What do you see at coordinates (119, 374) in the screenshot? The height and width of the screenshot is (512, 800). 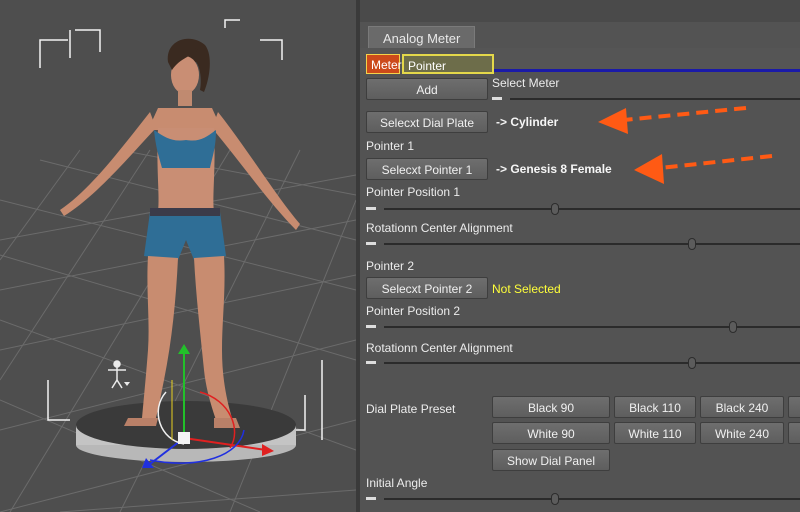 I see `figure-pose-icon` at bounding box center [119, 374].